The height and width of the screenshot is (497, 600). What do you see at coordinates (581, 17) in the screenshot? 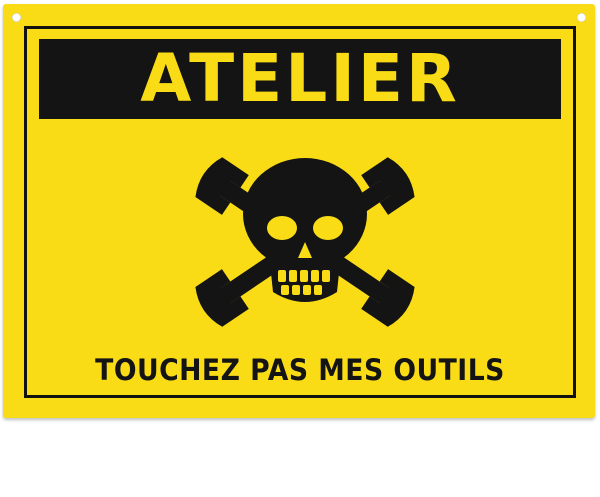
I see `mounting-hole-right` at bounding box center [581, 17].